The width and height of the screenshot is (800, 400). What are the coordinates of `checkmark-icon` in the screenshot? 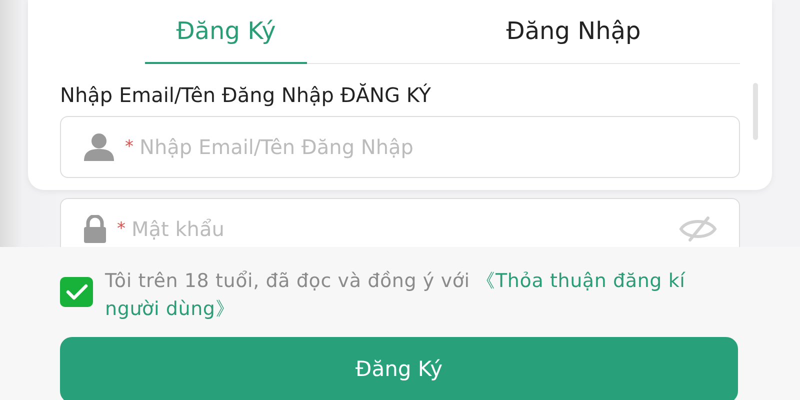 It's located at (77, 292).